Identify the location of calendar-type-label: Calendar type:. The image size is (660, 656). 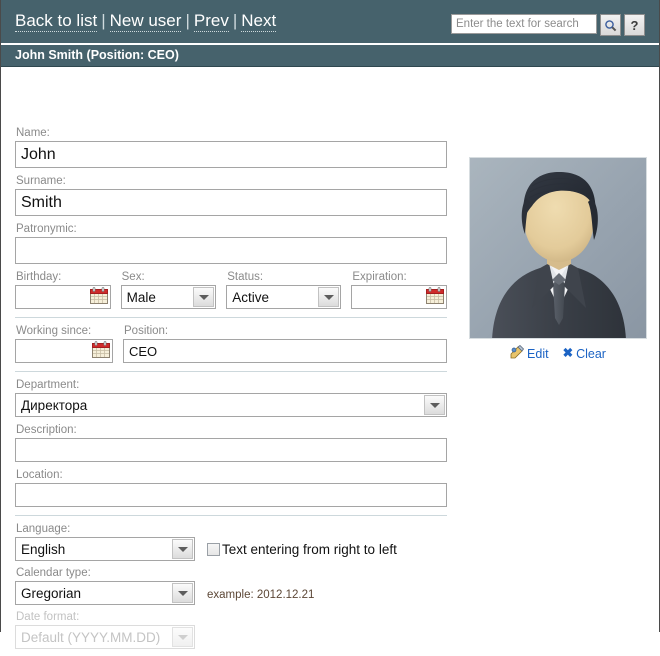
(53, 573).